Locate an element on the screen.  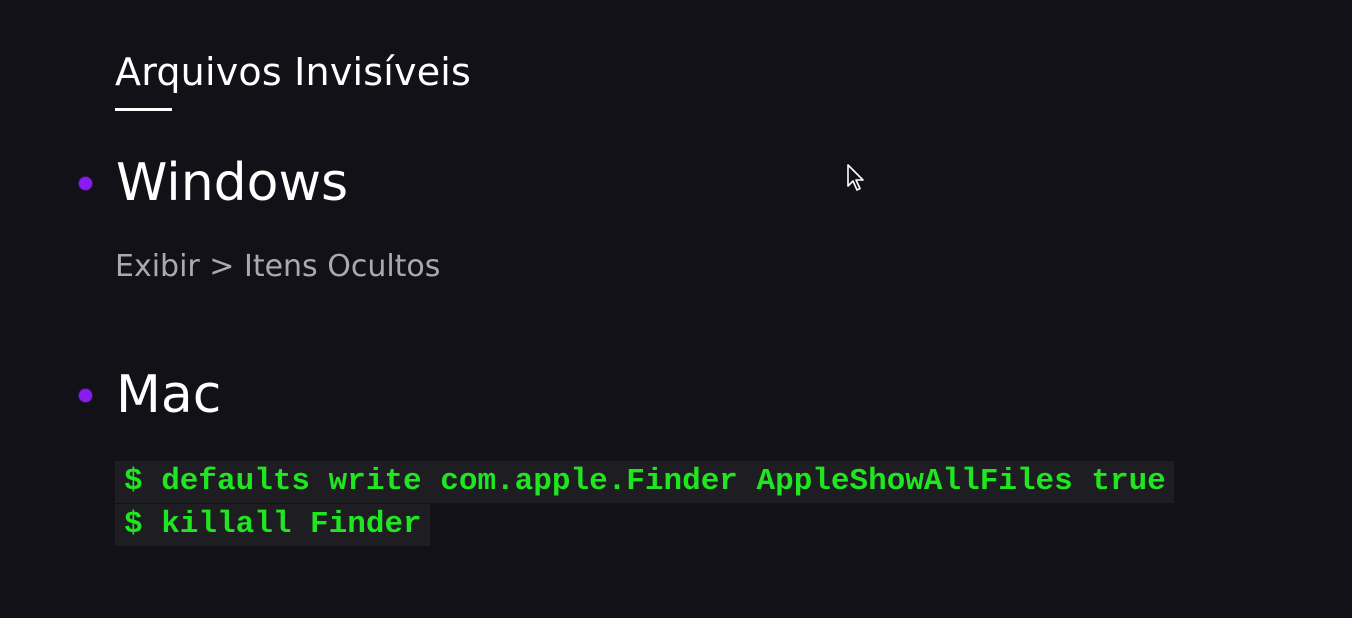
mouse-pointer-icon is located at coordinates (855, 177).